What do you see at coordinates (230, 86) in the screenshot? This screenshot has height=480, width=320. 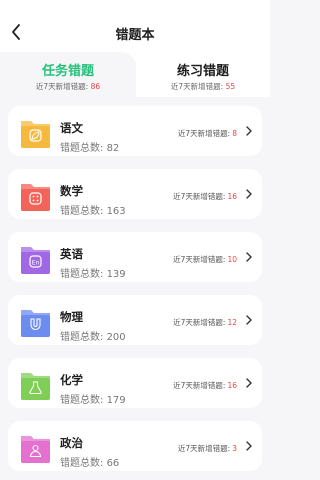 I see `tab-recent-count: 55` at bounding box center [230, 86].